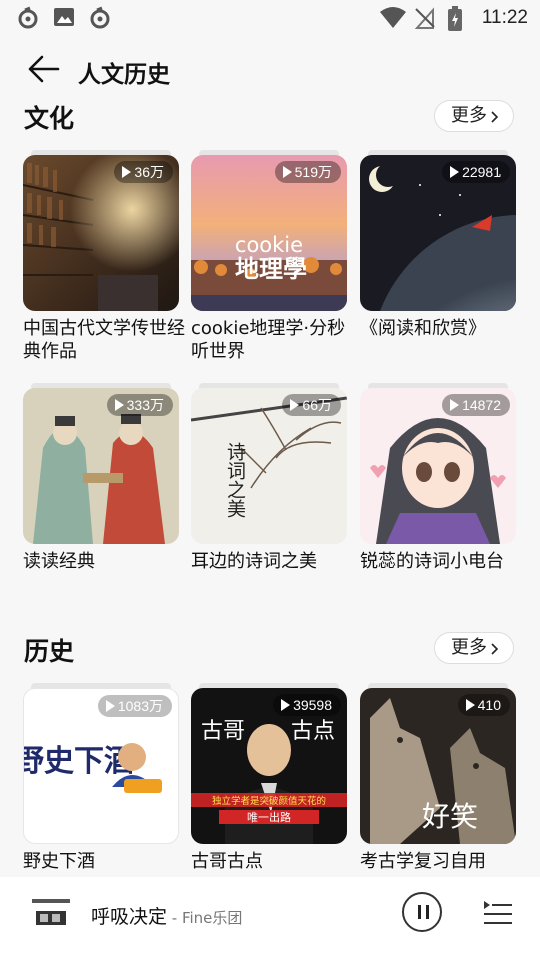  I want to click on album-cover: cookie 地理學 519万, so click(269, 233).